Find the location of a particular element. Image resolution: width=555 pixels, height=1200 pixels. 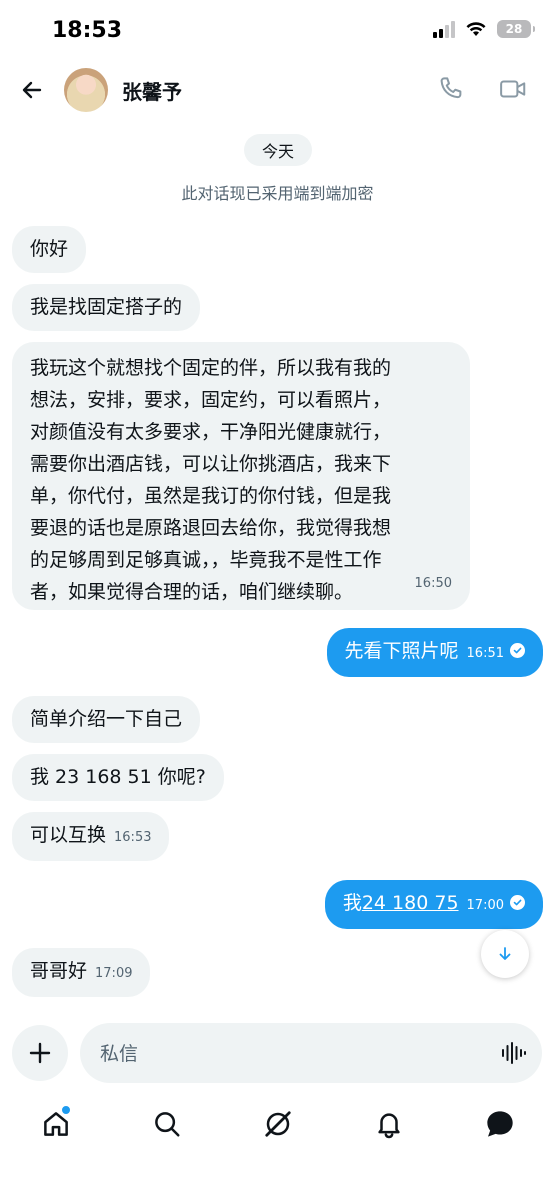

date-separator: 今天 is located at coordinates (278, 150).